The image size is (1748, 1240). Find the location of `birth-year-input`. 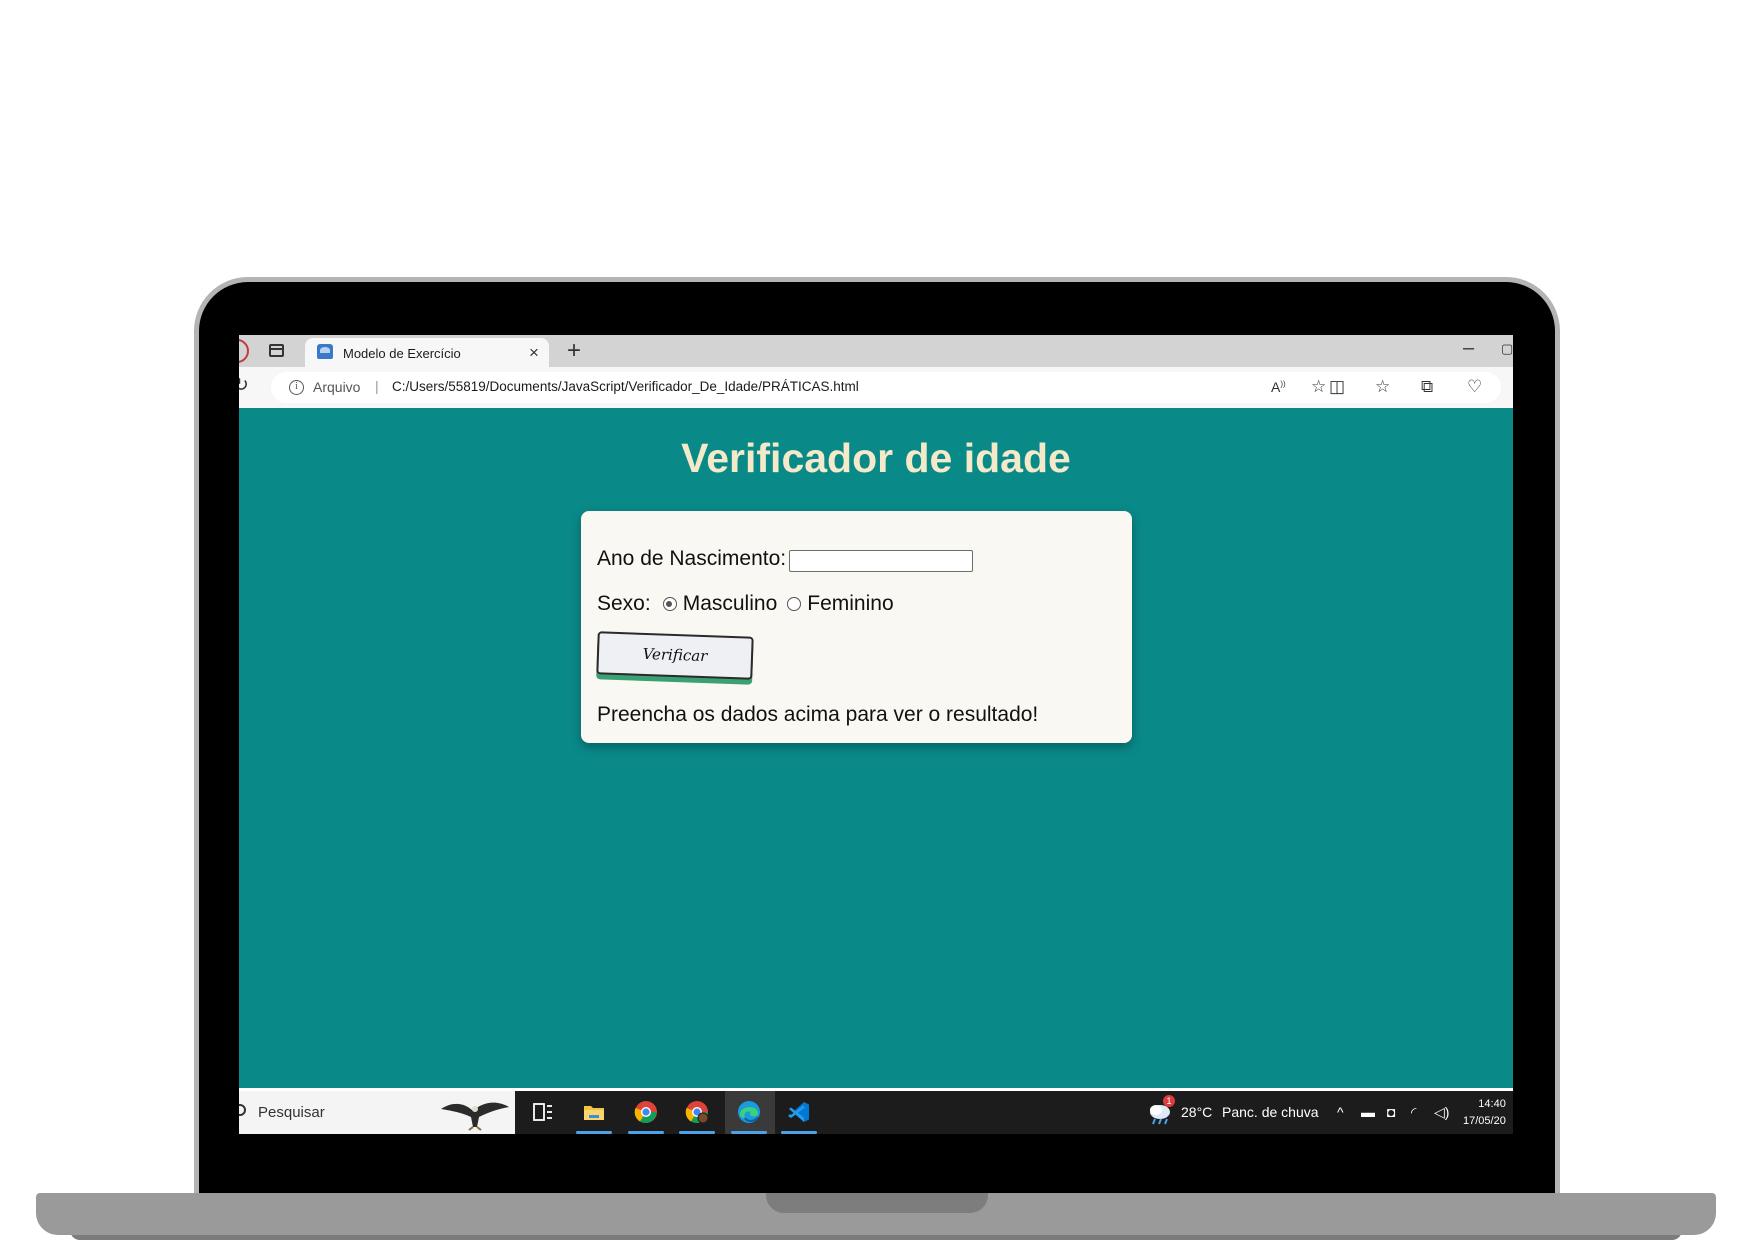

birth-year-input is located at coordinates (881, 561).